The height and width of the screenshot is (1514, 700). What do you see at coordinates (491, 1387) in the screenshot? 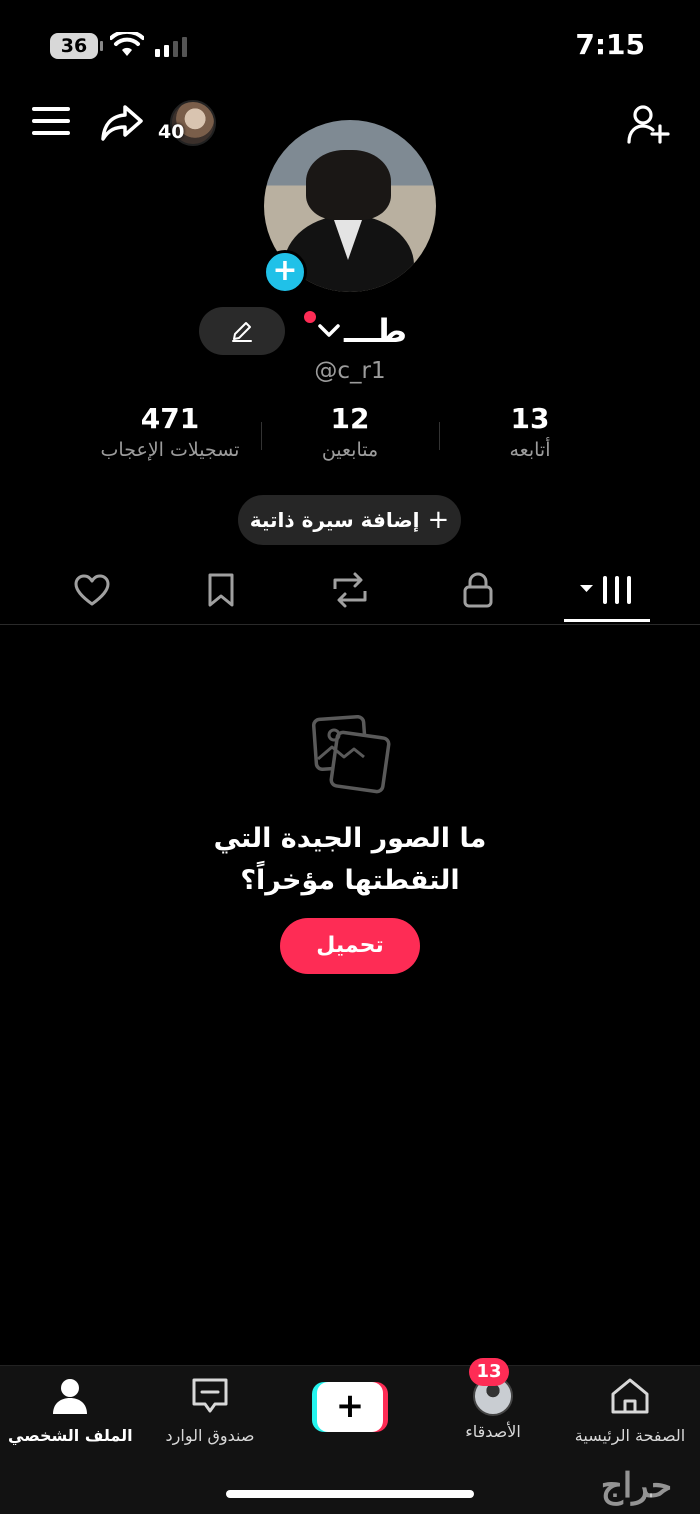
I see `friends-avatar: 13` at bounding box center [491, 1387].